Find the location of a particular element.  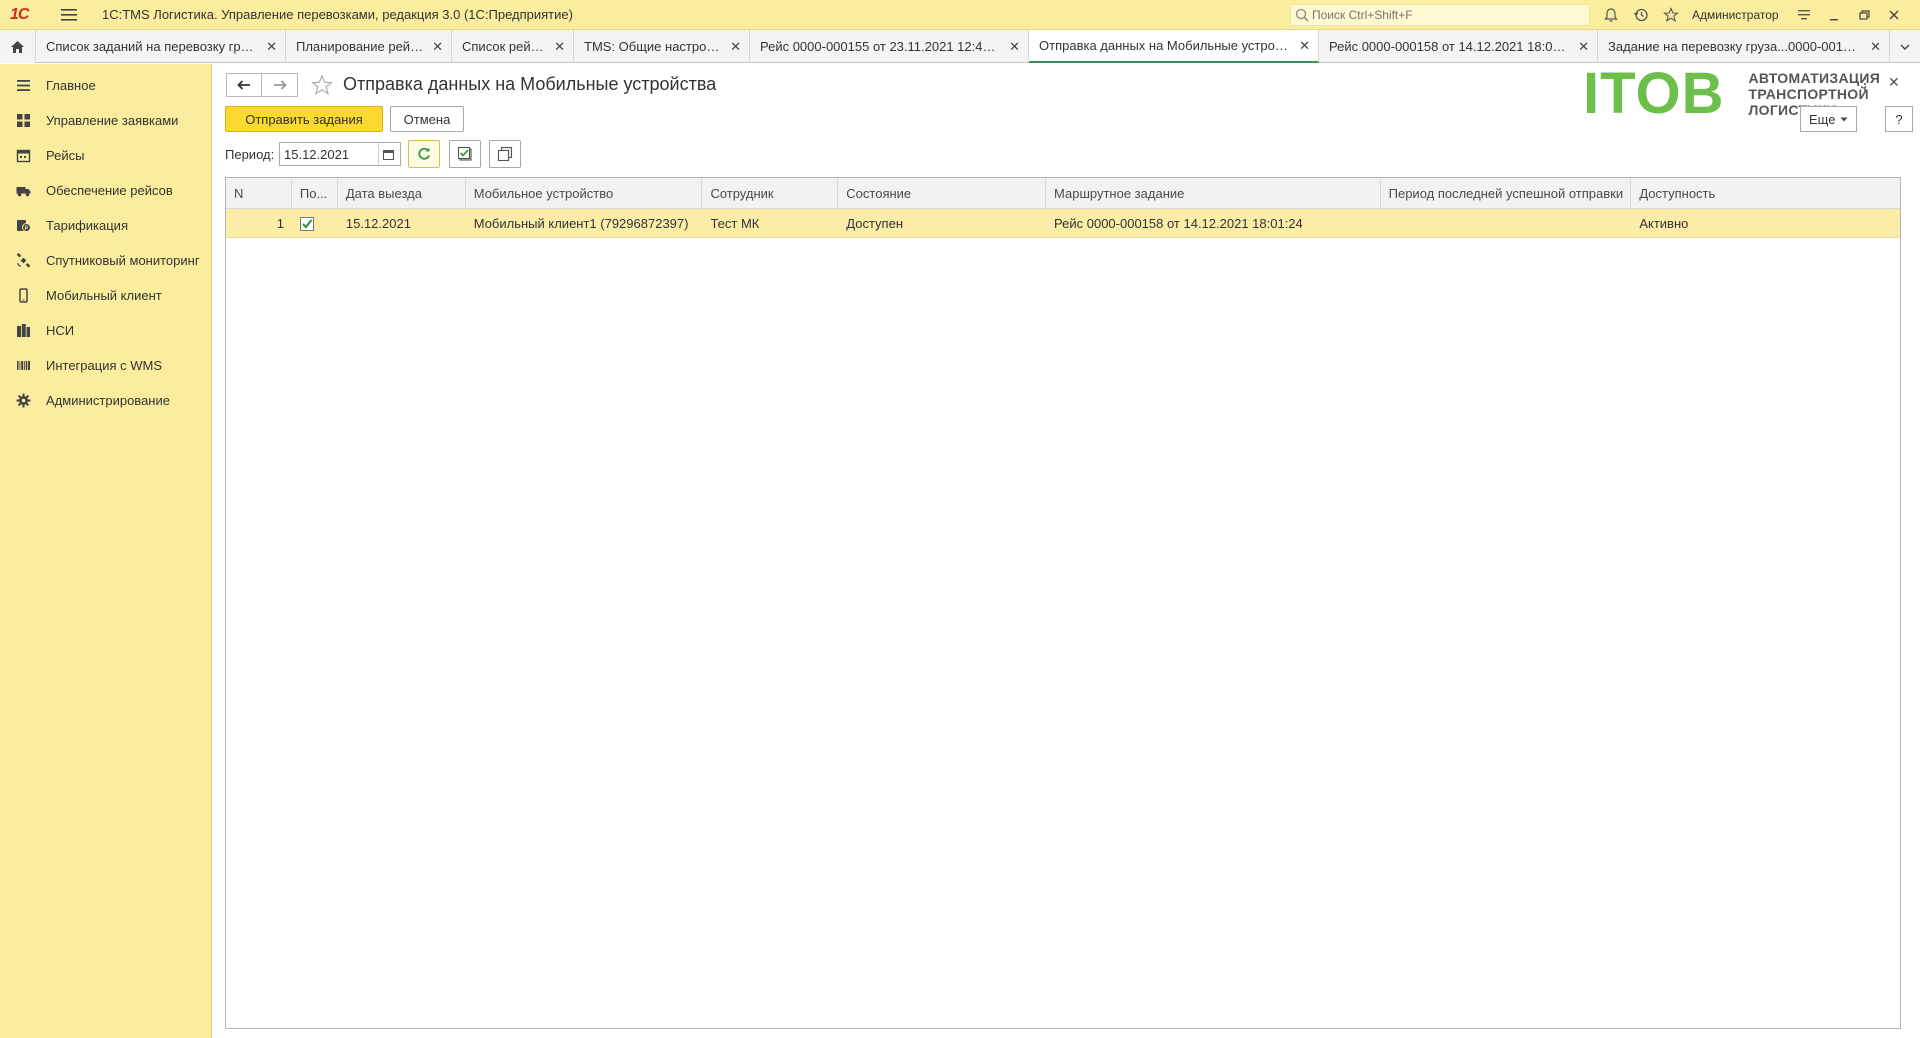

global-search is located at coordinates (1440, 15).